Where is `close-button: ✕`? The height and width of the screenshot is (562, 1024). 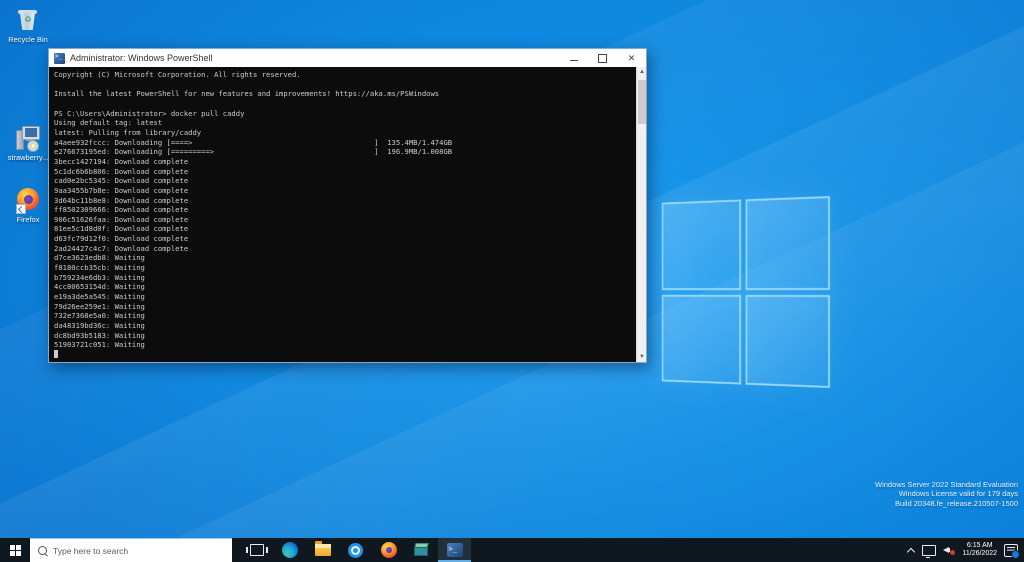 close-button: ✕ is located at coordinates (631, 58).